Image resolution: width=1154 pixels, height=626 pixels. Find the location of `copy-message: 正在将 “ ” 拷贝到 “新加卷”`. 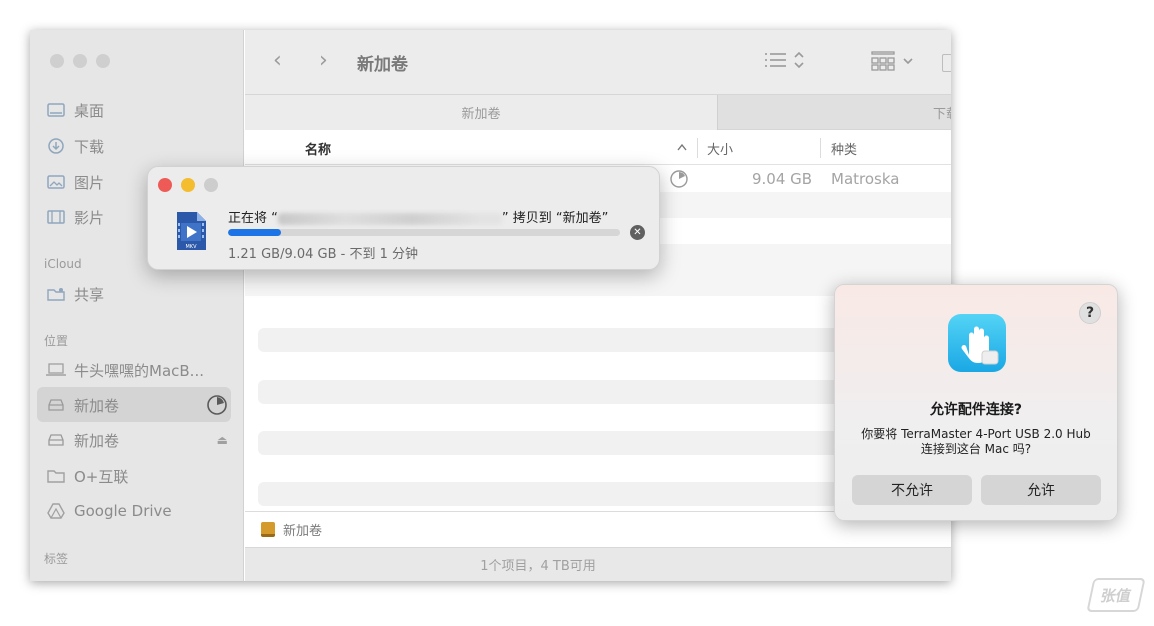

copy-message: 正在将 “ ” 拷贝到 “新加卷” is located at coordinates (418, 216).